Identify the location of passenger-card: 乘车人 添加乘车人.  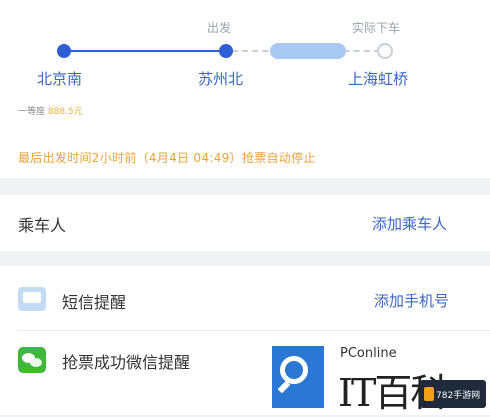
(245, 223).